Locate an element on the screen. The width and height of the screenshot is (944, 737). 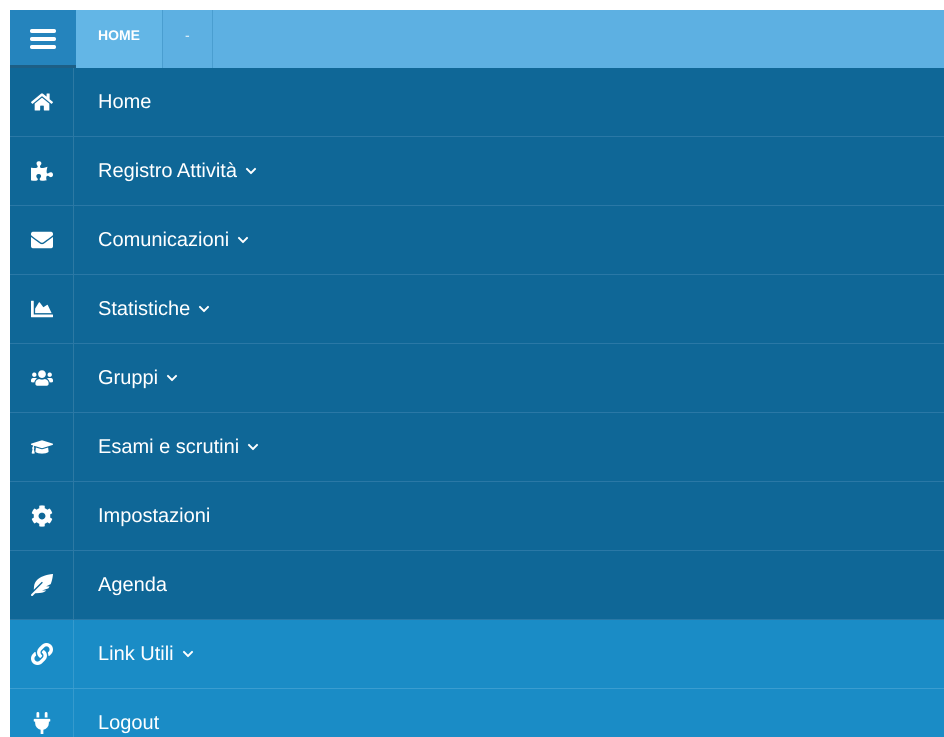
menu-item: Comunicazioni is located at coordinates (477, 240).